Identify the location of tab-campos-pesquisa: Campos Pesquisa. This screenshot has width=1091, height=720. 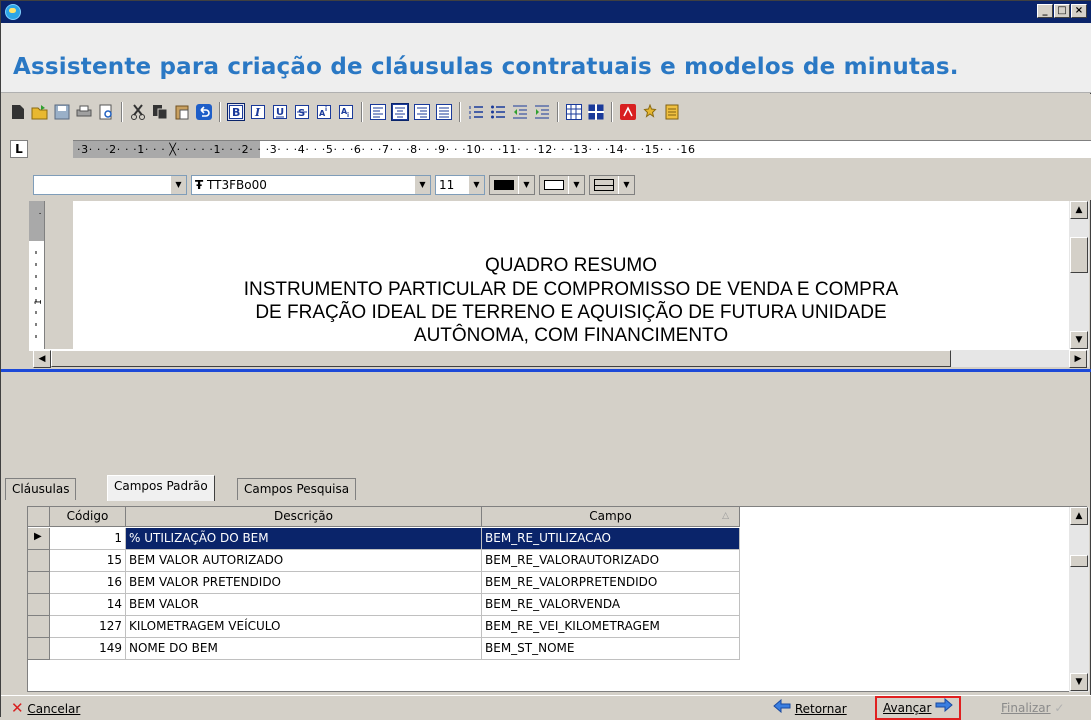
(297, 489).